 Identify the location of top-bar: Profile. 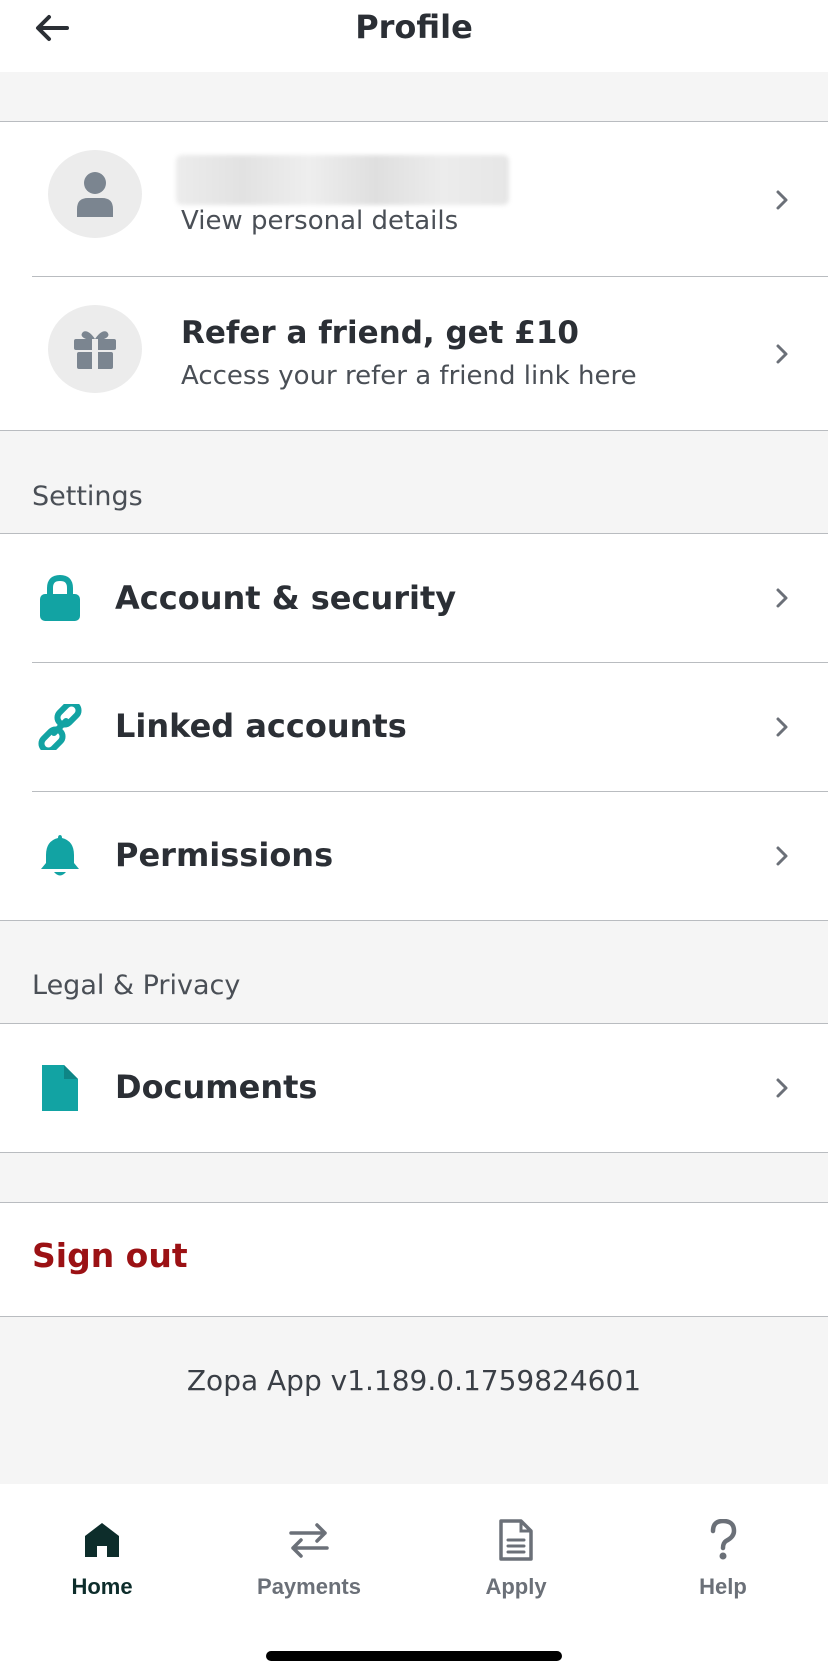
(414, 36).